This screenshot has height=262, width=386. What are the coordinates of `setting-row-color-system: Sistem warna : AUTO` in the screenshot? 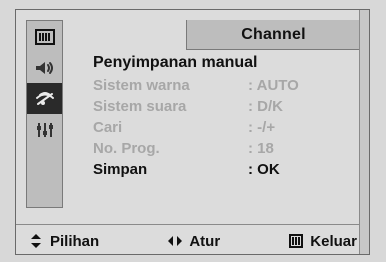 It's located at (218, 85).